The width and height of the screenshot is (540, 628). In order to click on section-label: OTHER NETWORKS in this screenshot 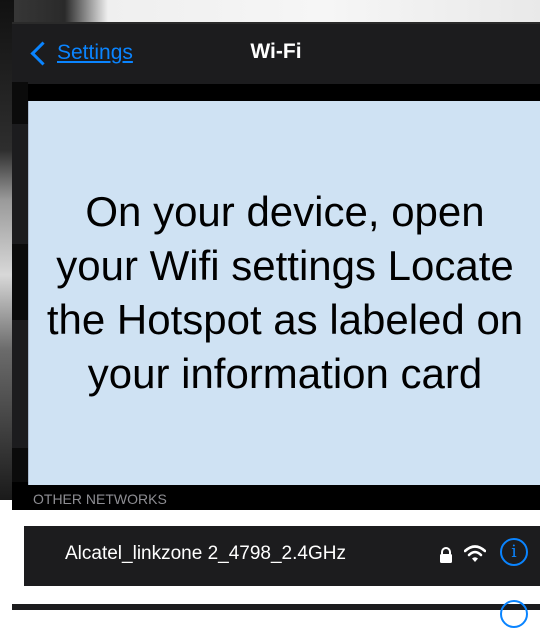, I will do `click(100, 499)`.